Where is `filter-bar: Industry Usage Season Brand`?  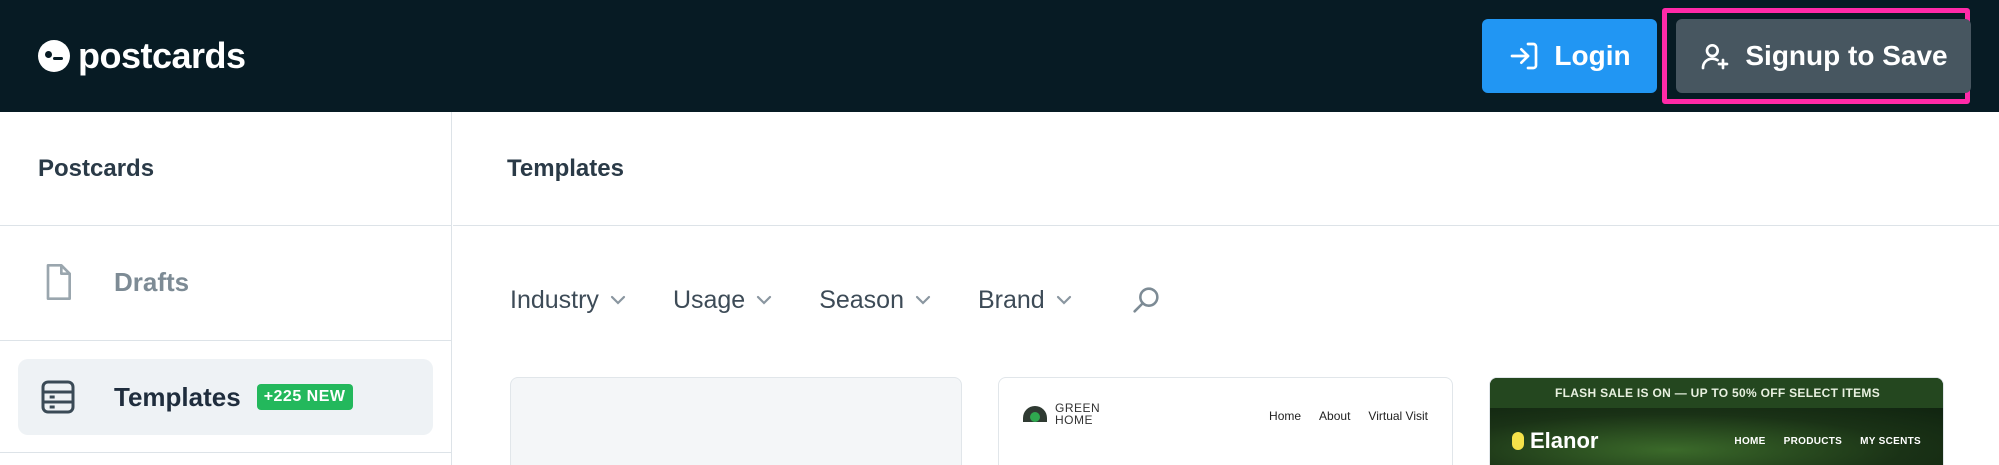 filter-bar: Industry Usage Season Brand is located at coordinates (836, 300).